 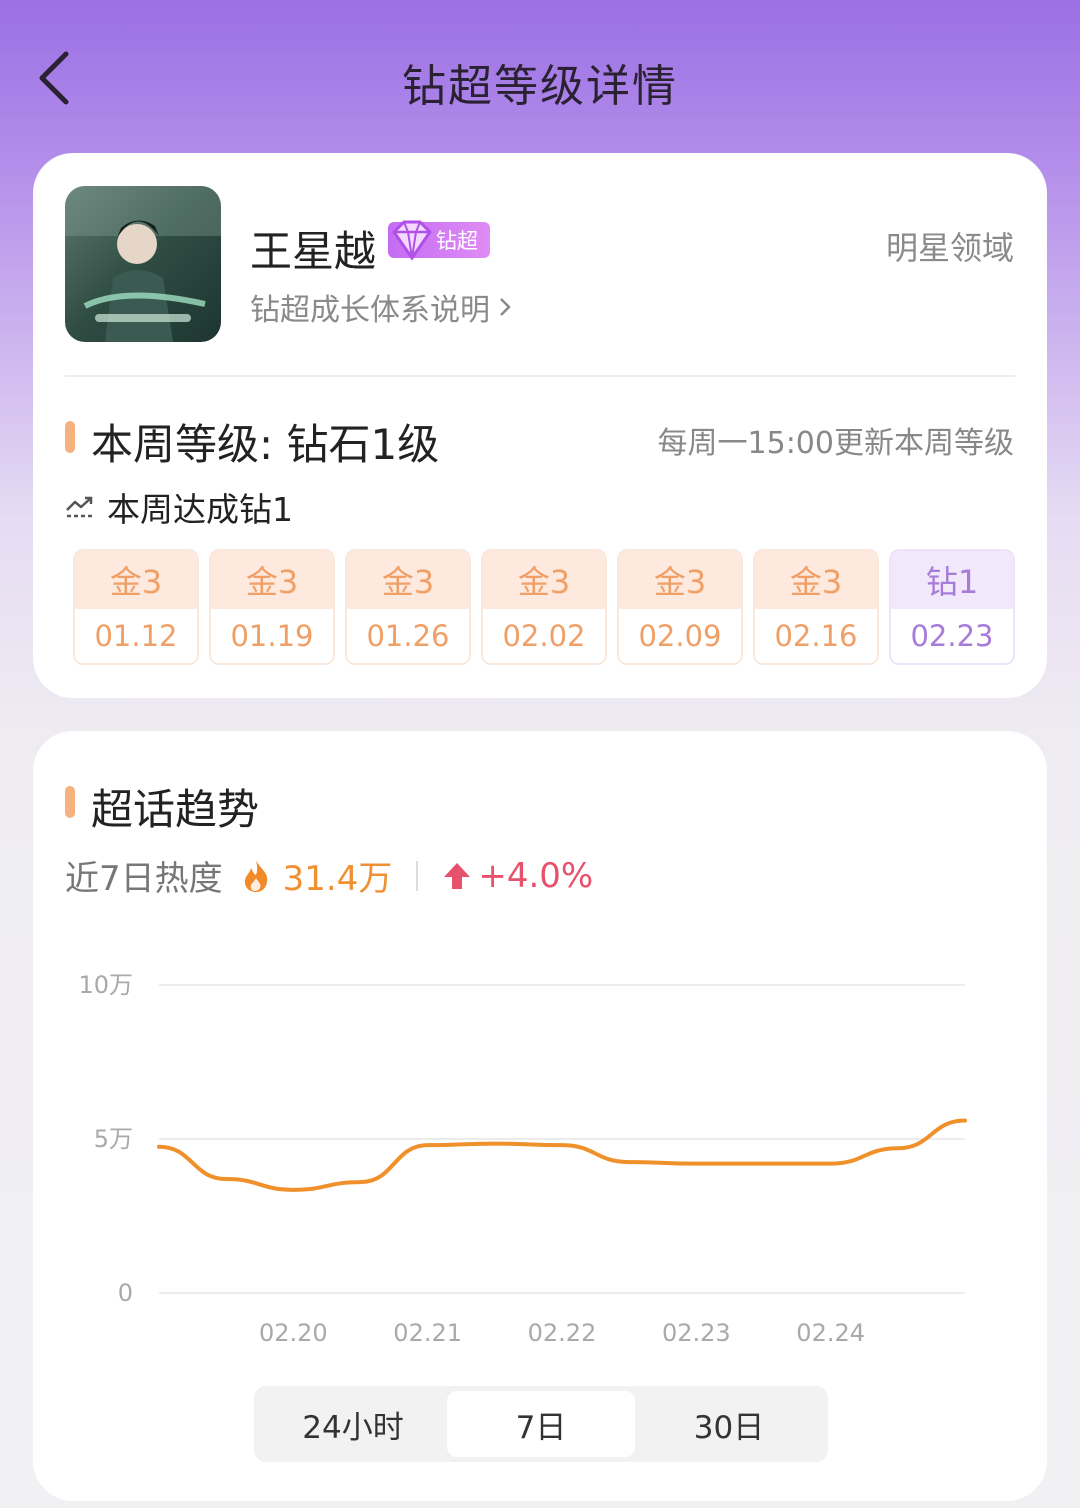 What do you see at coordinates (143, 264) in the screenshot?
I see `avatar` at bounding box center [143, 264].